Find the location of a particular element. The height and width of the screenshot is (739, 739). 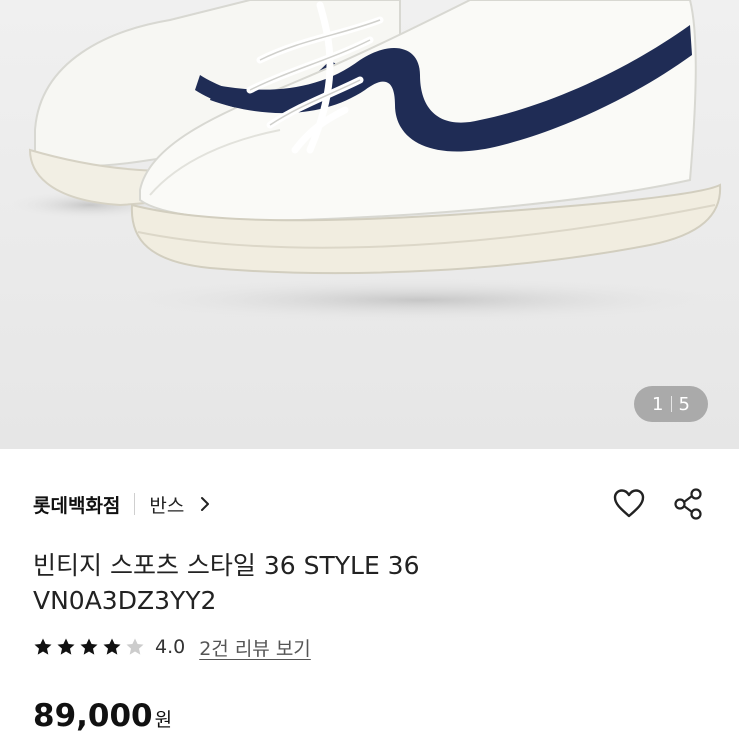

rating-value: 4.0 is located at coordinates (170, 647).